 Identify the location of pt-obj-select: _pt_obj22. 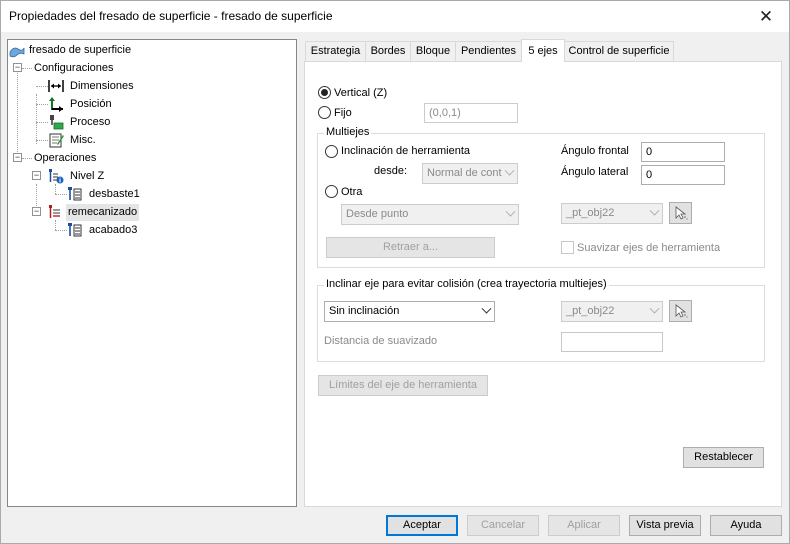
(612, 213).